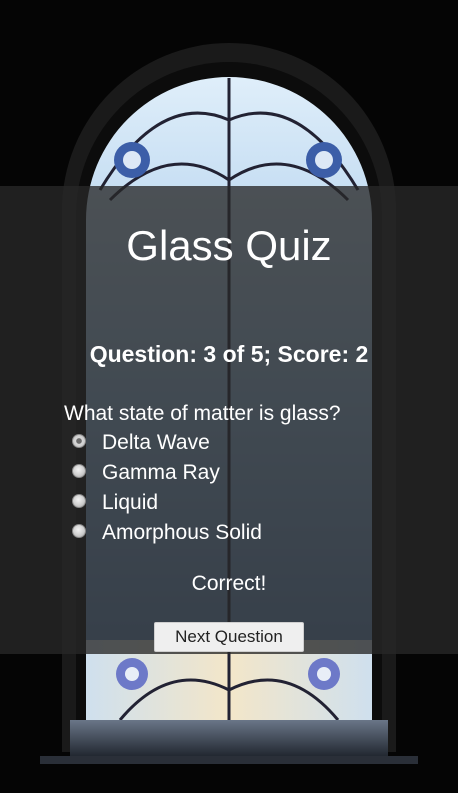 The image size is (458, 793). What do you see at coordinates (130, 502) in the screenshot?
I see `answer-label: Liquid` at bounding box center [130, 502].